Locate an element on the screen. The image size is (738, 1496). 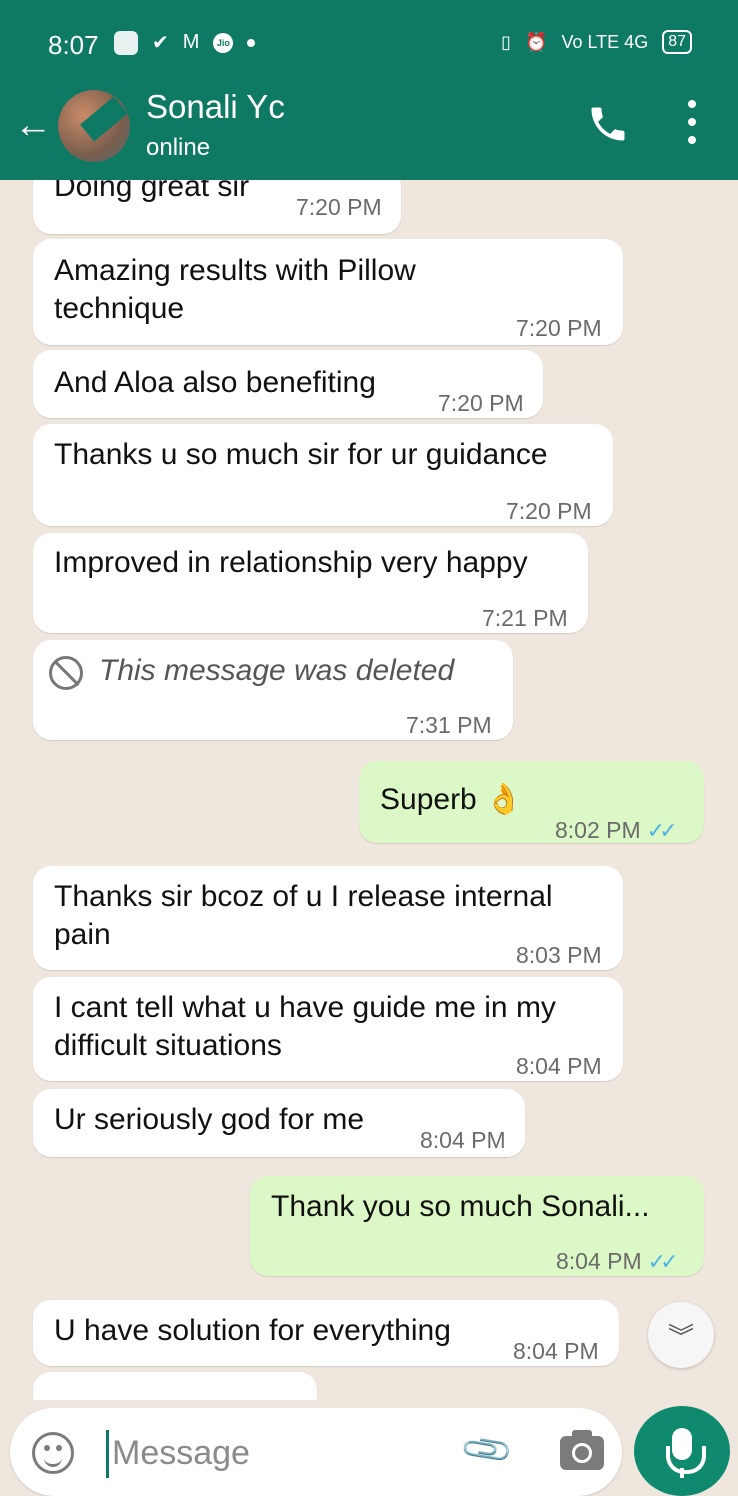
message-bubble: U have solution for everything 8:04 PM is located at coordinates (326, 1333).